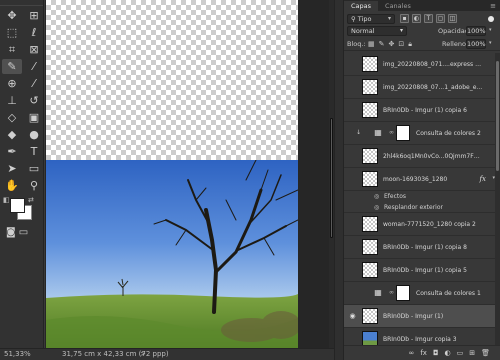 The height and width of the screenshot is (360, 500). I want to click on tab-channels: Canales, so click(398, 6).